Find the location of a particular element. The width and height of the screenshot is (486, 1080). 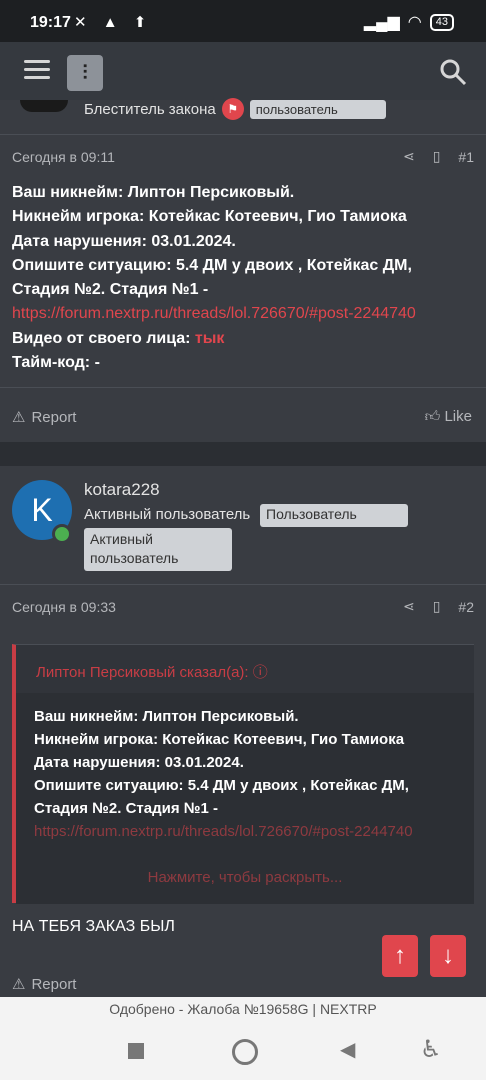

like-icon: 👍︎ is located at coordinates (432, 416).